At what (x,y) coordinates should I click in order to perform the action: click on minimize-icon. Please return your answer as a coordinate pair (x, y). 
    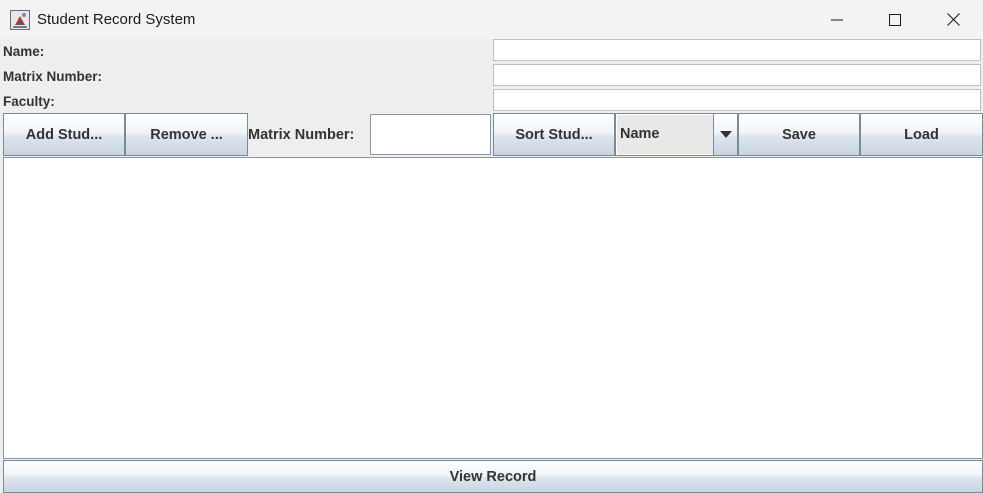
    Looking at the image, I should click on (837, 19).